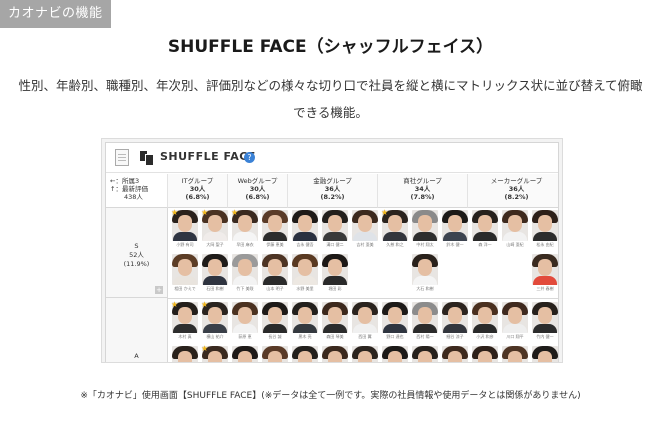 The image size is (661, 421). Describe the element at coordinates (545, 244) in the screenshot. I see `employee-name: 松永 由紀` at that location.